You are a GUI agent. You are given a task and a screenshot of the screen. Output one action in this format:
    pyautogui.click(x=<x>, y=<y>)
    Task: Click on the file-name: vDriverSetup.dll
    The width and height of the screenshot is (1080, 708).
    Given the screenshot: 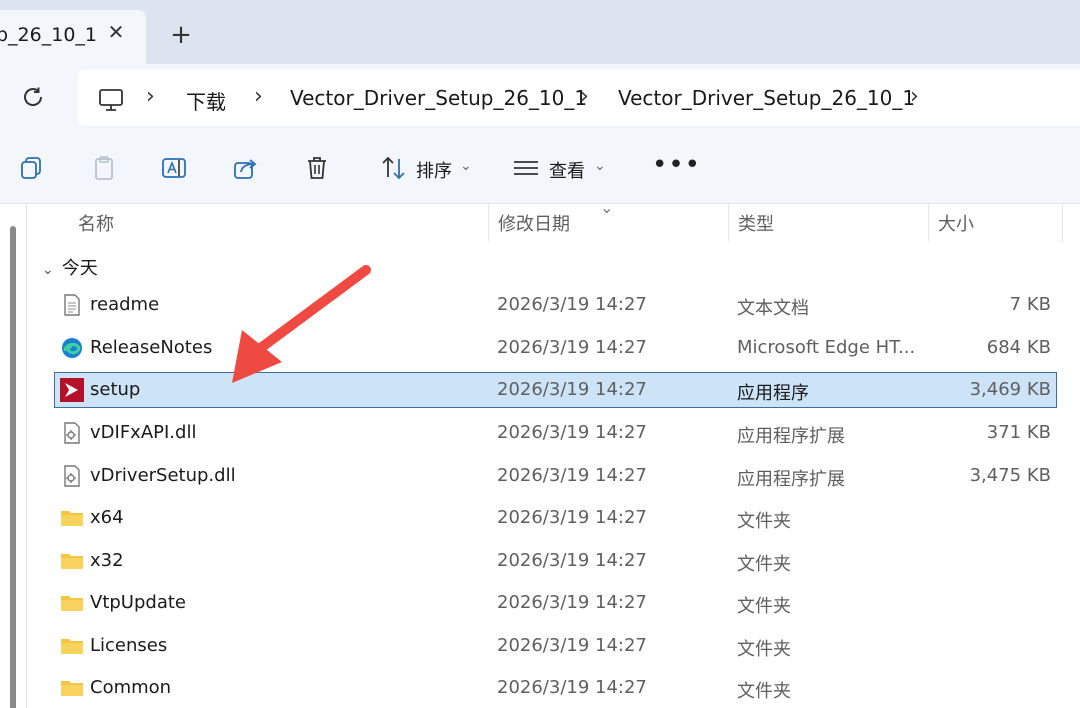 What is the action you would take?
    pyautogui.click(x=163, y=475)
    